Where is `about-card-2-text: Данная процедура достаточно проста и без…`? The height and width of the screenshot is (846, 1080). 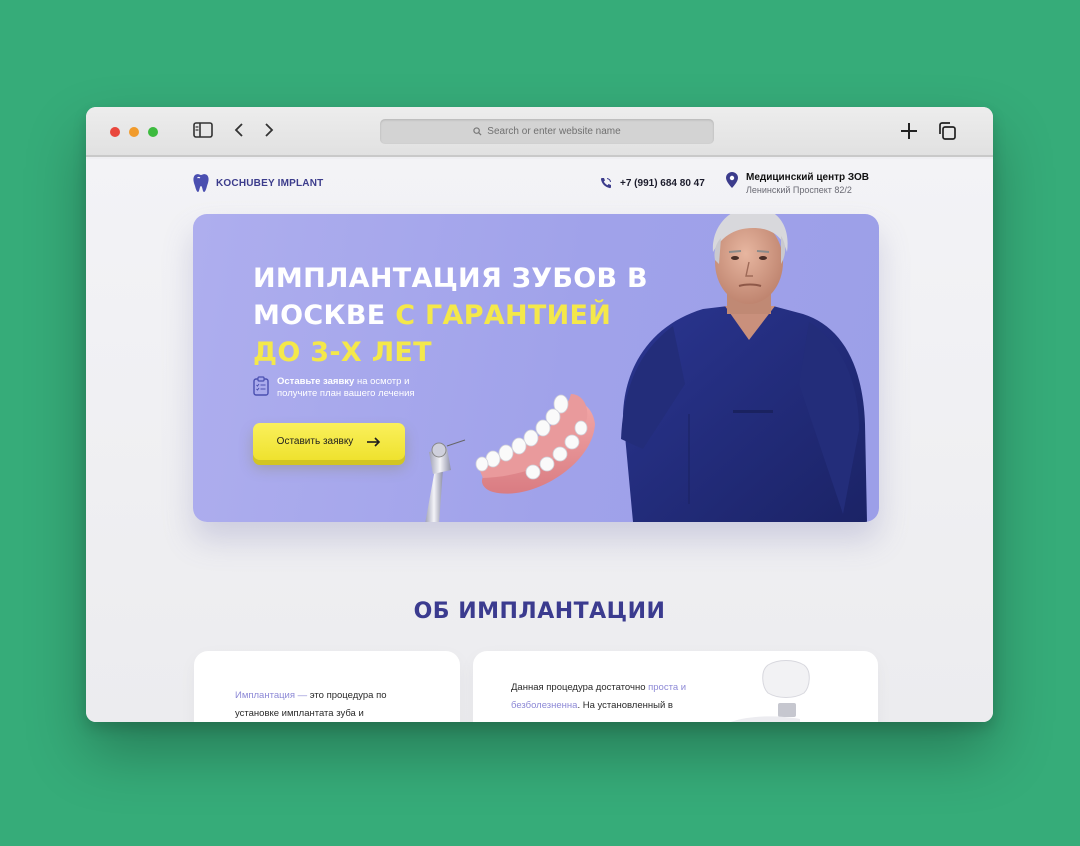
about-card-2-text: Данная процедура достаточно проста и без… is located at coordinates (606, 697).